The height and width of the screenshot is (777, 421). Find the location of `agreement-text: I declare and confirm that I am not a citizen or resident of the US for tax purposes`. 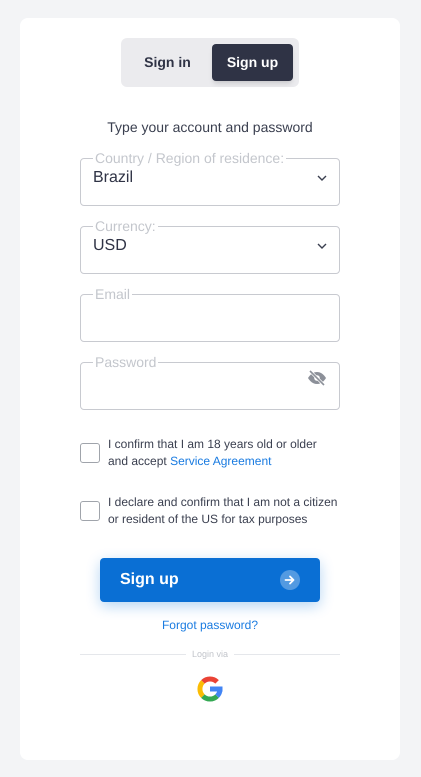

agreement-text: I declare and confirm that I am not a citizen or resident of the US for tax purposes is located at coordinates (223, 511).